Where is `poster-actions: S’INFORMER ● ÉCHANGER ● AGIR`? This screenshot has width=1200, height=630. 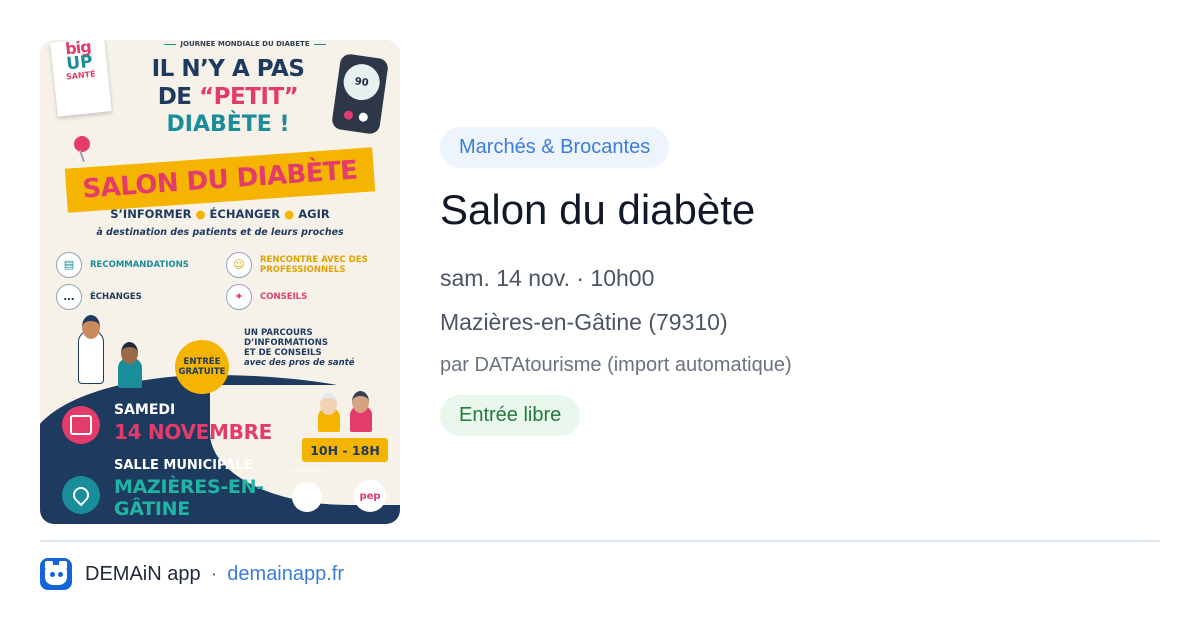 poster-actions: S’INFORMER ● ÉCHANGER ● AGIR is located at coordinates (220, 214).